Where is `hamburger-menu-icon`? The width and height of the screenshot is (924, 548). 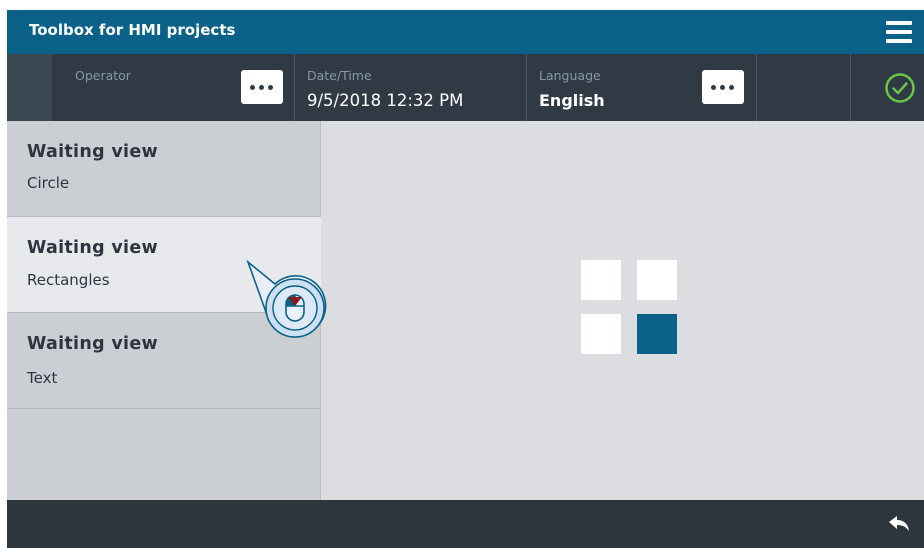
hamburger-menu-icon is located at coordinates (899, 32).